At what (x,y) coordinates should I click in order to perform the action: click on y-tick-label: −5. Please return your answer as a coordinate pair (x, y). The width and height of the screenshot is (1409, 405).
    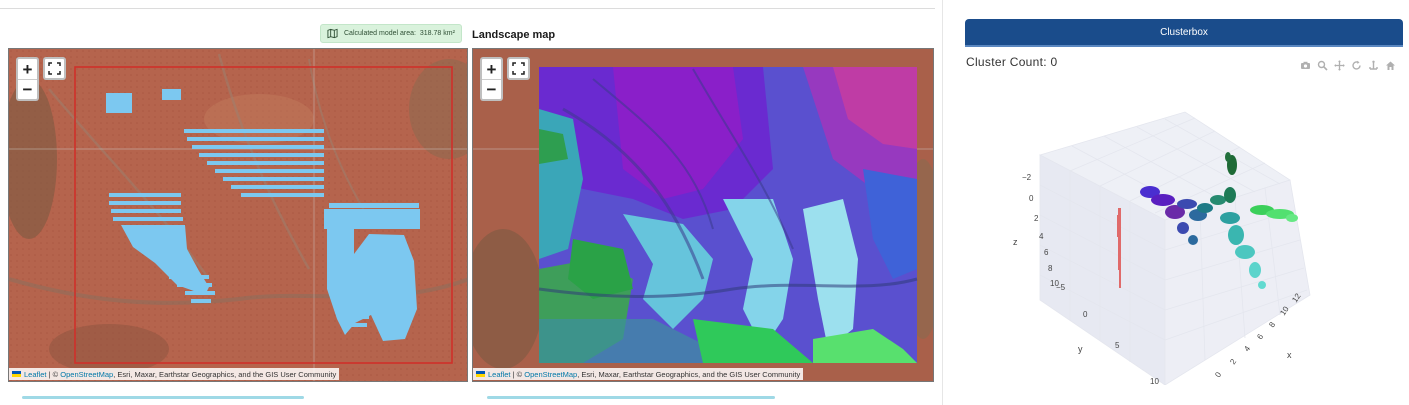
    Looking at the image, I should click on (1061, 287).